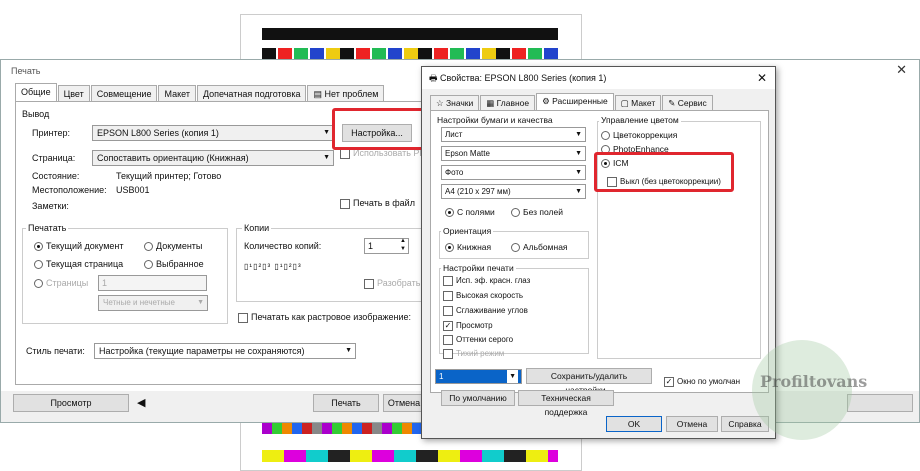  Describe the element at coordinates (371, 246) in the screenshot. I see `copies-value: 1` at that location.